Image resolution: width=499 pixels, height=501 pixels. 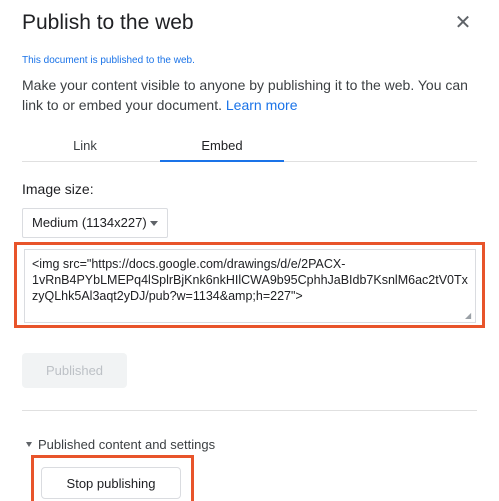 What do you see at coordinates (29, 444) in the screenshot?
I see `caret-down-icon` at bounding box center [29, 444].